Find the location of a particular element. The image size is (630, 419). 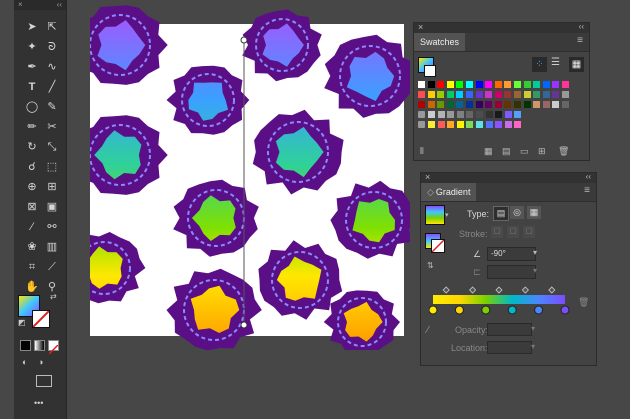

scissors-tool-icon: ✂ is located at coordinates (52, 127).